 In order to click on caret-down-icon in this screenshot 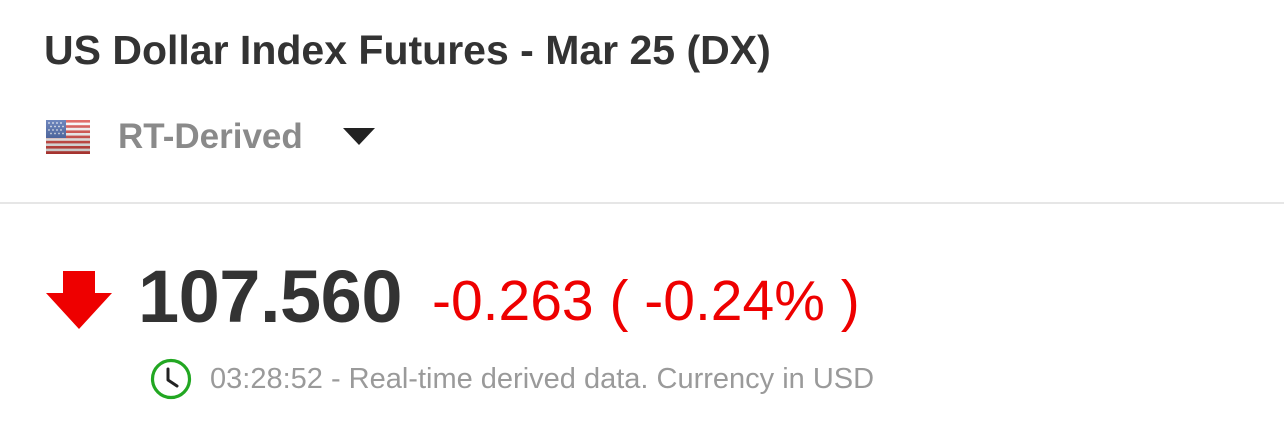, I will do `click(358, 137)`.